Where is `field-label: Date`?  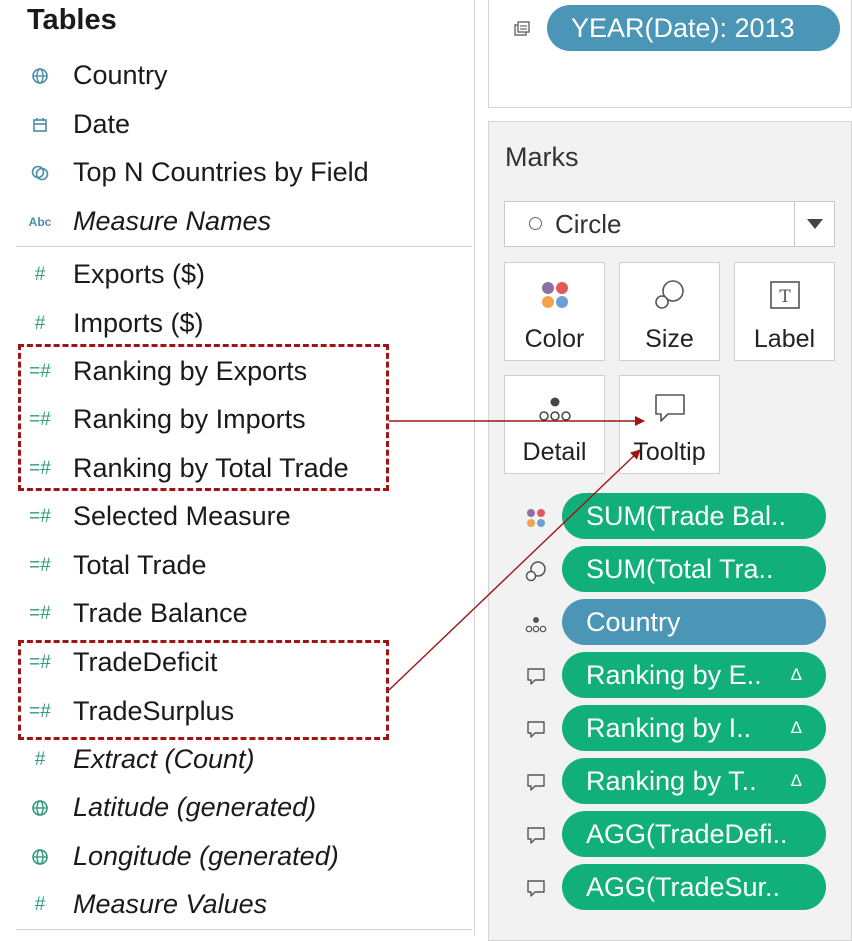 field-label: Date is located at coordinates (102, 124).